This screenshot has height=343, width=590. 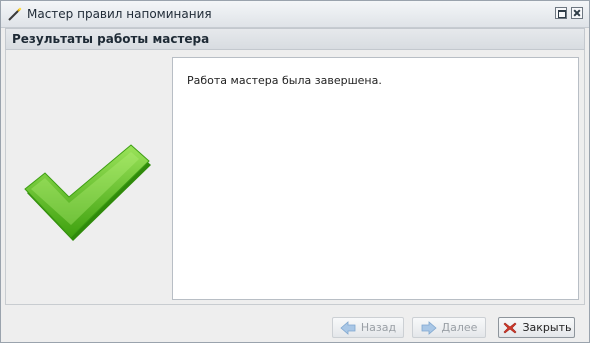 What do you see at coordinates (577, 13) in the screenshot?
I see `close-icon` at bounding box center [577, 13].